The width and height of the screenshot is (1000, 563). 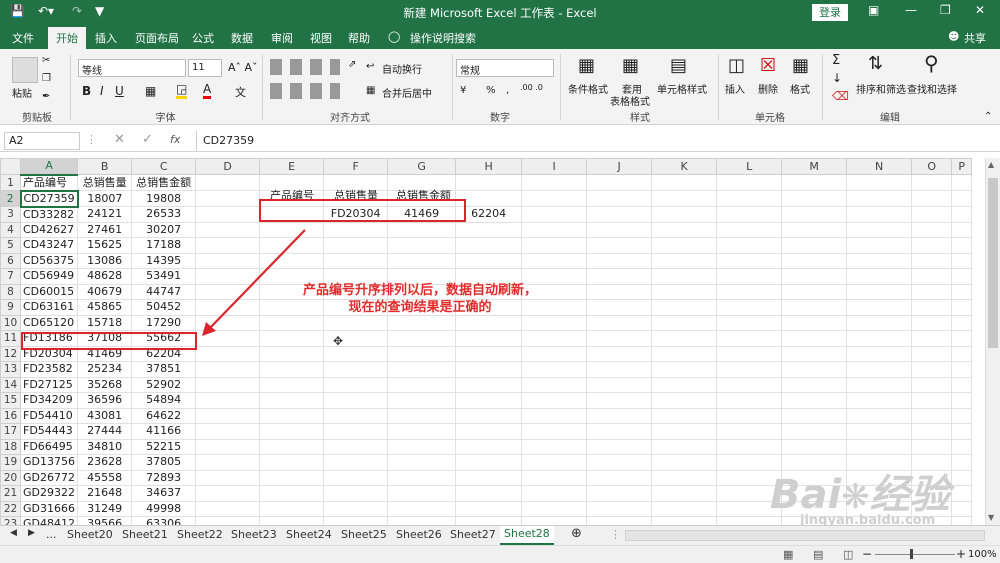 What do you see at coordinates (993, 263) in the screenshot?
I see `scroll-thumb` at bounding box center [993, 263].